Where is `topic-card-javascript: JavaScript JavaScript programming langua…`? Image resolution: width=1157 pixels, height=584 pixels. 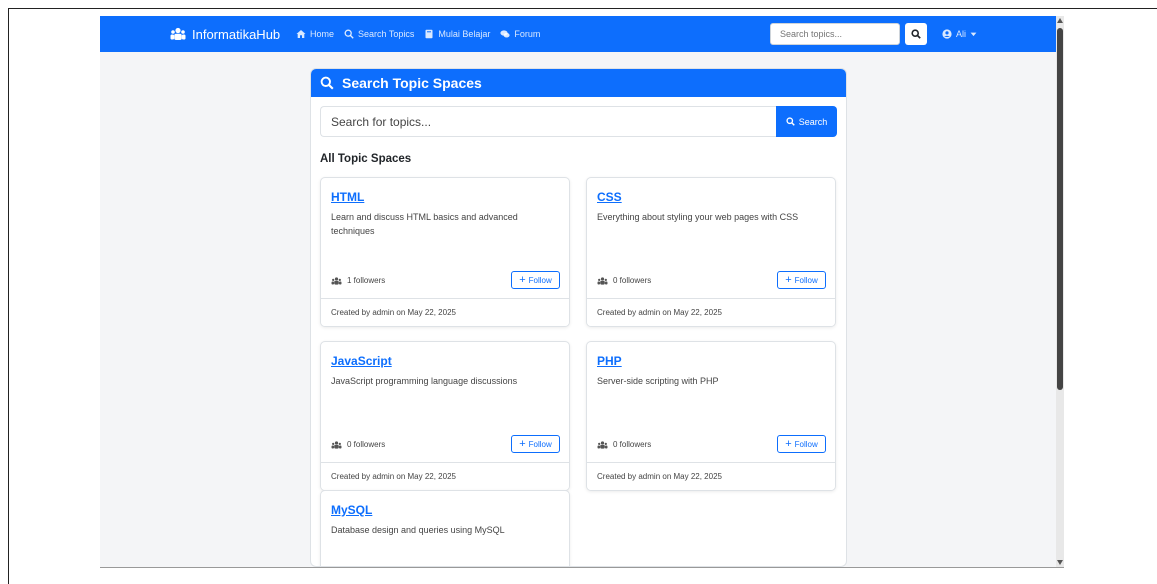 topic-card-javascript: JavaScript JavaScript programming langua… is located at coordinates (445, 416).